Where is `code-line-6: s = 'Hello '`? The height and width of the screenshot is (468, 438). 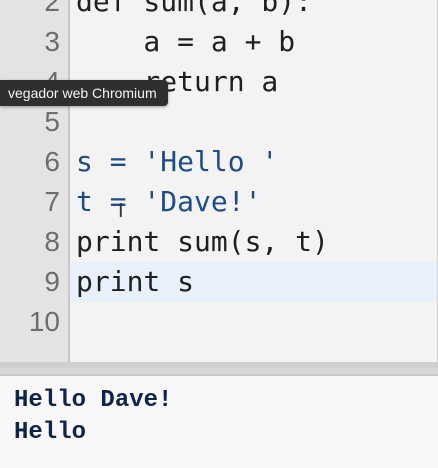
code-line-6: s = 'Hello ' is located at coordinates (253, 162).